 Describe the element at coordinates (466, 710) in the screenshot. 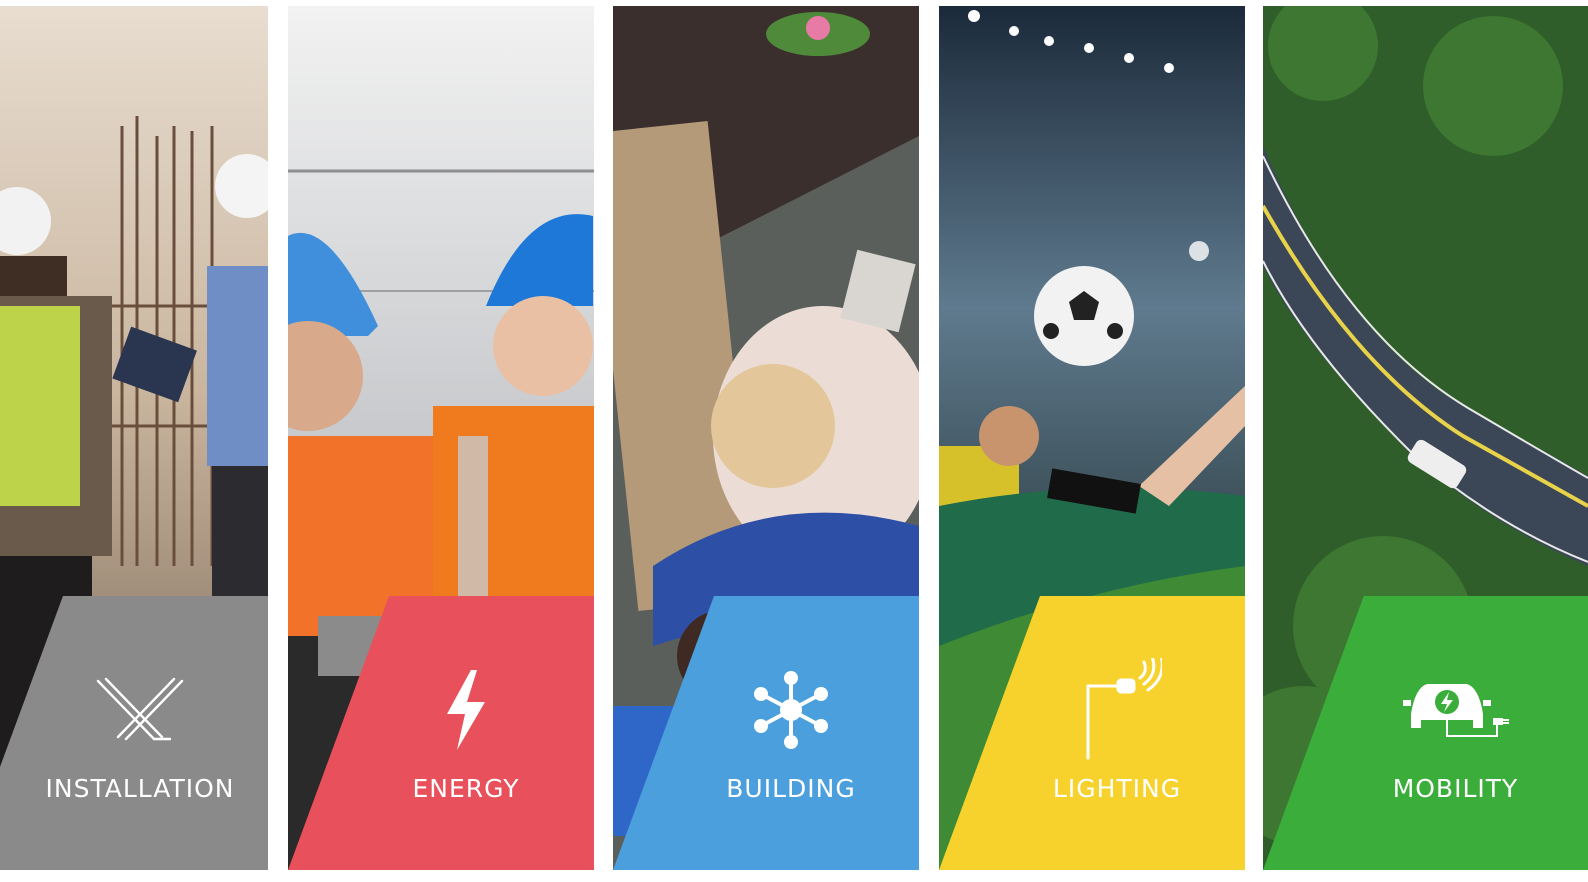

I see `lightning-bolt-icon` at that location.